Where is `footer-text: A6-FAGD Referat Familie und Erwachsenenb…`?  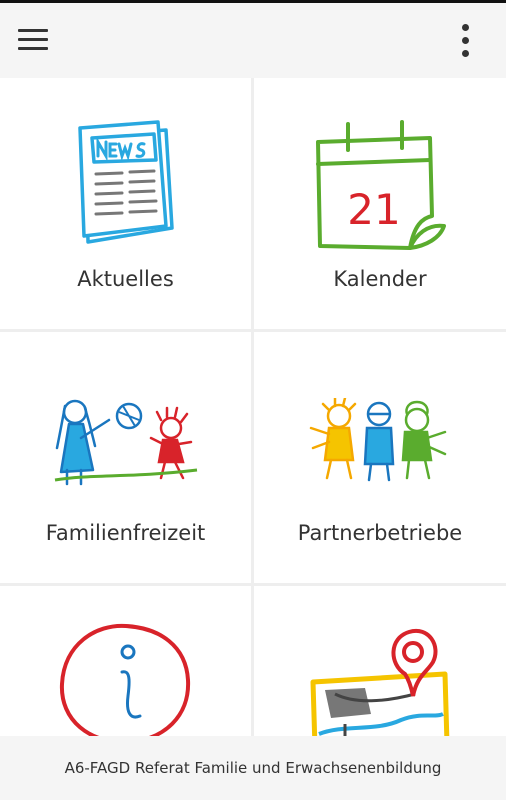 footer-text: A6-FAGD Referat Familie und Erwachsenenb… is located at coordinates (253, 768).